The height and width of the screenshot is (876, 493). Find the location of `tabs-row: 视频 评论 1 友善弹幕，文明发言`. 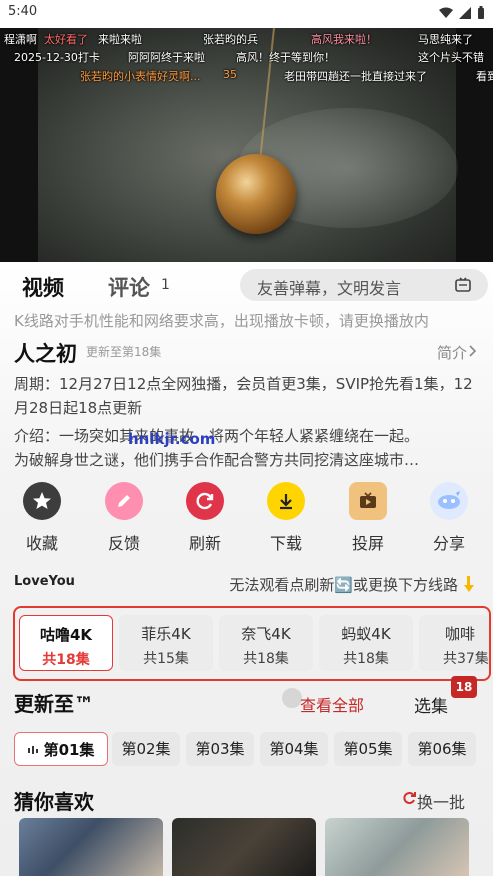

tabs-row: 视频 评论 1 友善弹幕，文明发言 is located at coordinates (246, 285).